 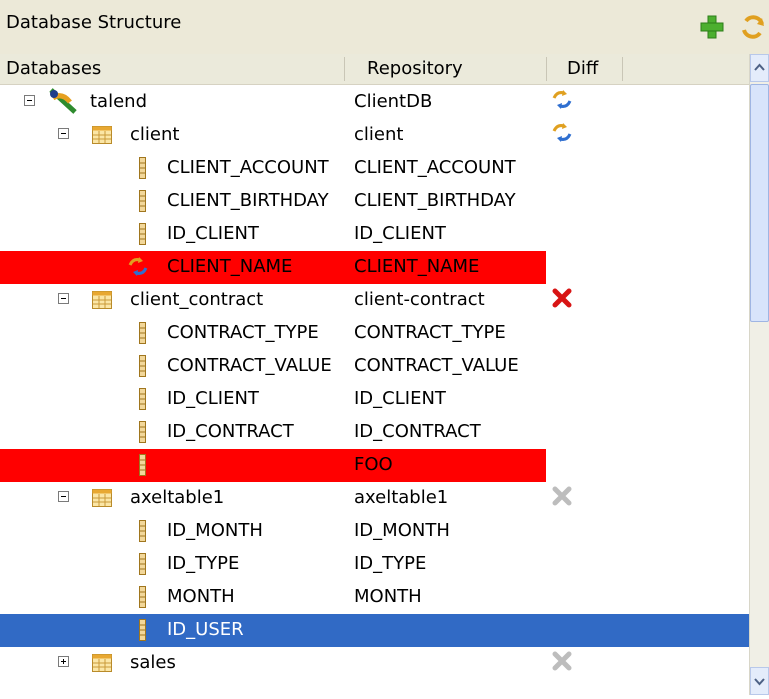 I want to click on database-name: CONTRACT_TYPE, so click(x=243, y=332).